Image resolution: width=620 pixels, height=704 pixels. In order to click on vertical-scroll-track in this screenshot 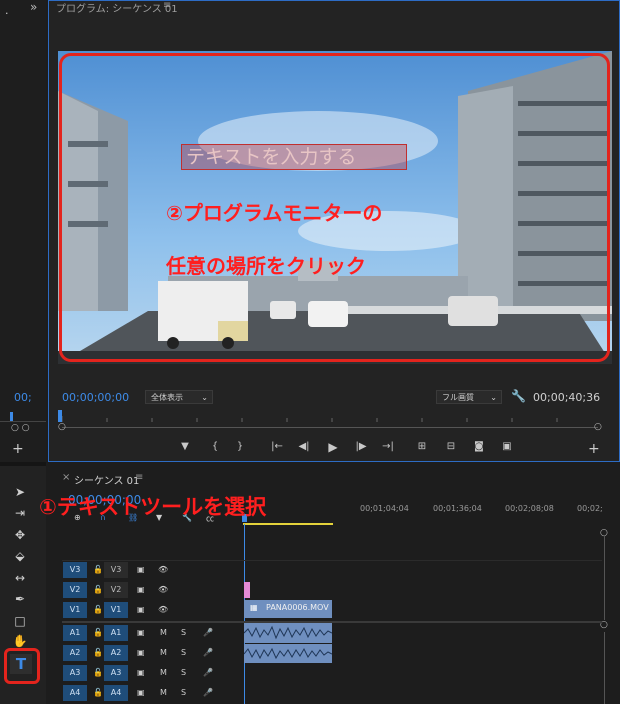, I will do `click(604, 577)`.